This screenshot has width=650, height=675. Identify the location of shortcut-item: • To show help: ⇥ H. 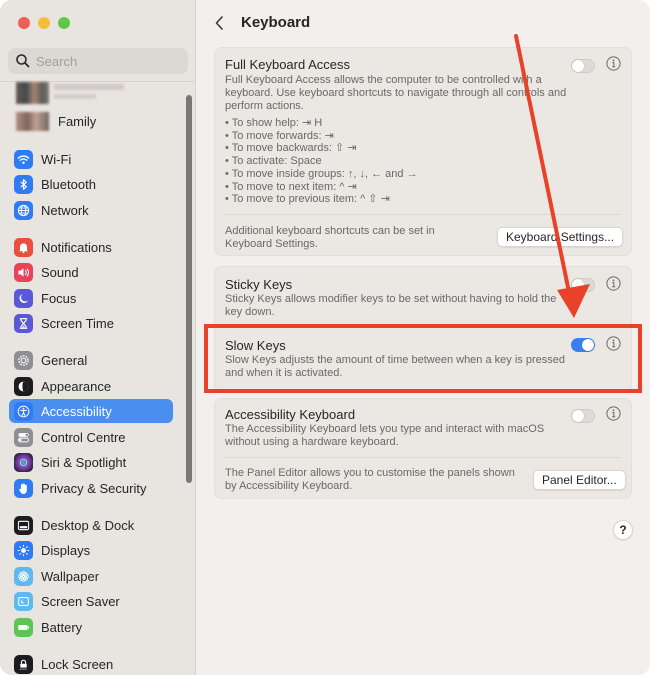
(274, 123).